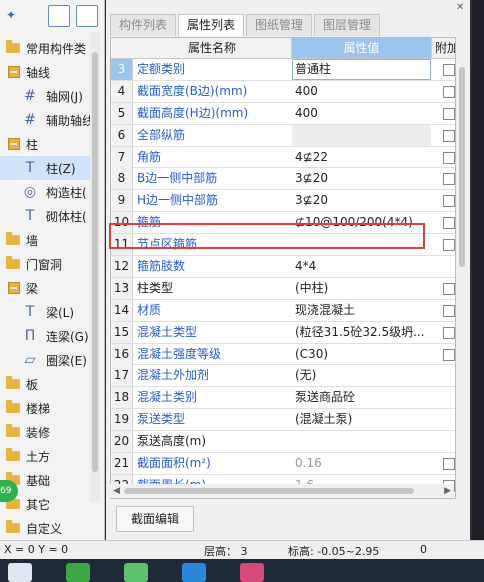 The image size is (484, 582). Describe the element at coordinates (155, 519) in the screenshot. I see `section-edit-button: 截面编辑` at that location.